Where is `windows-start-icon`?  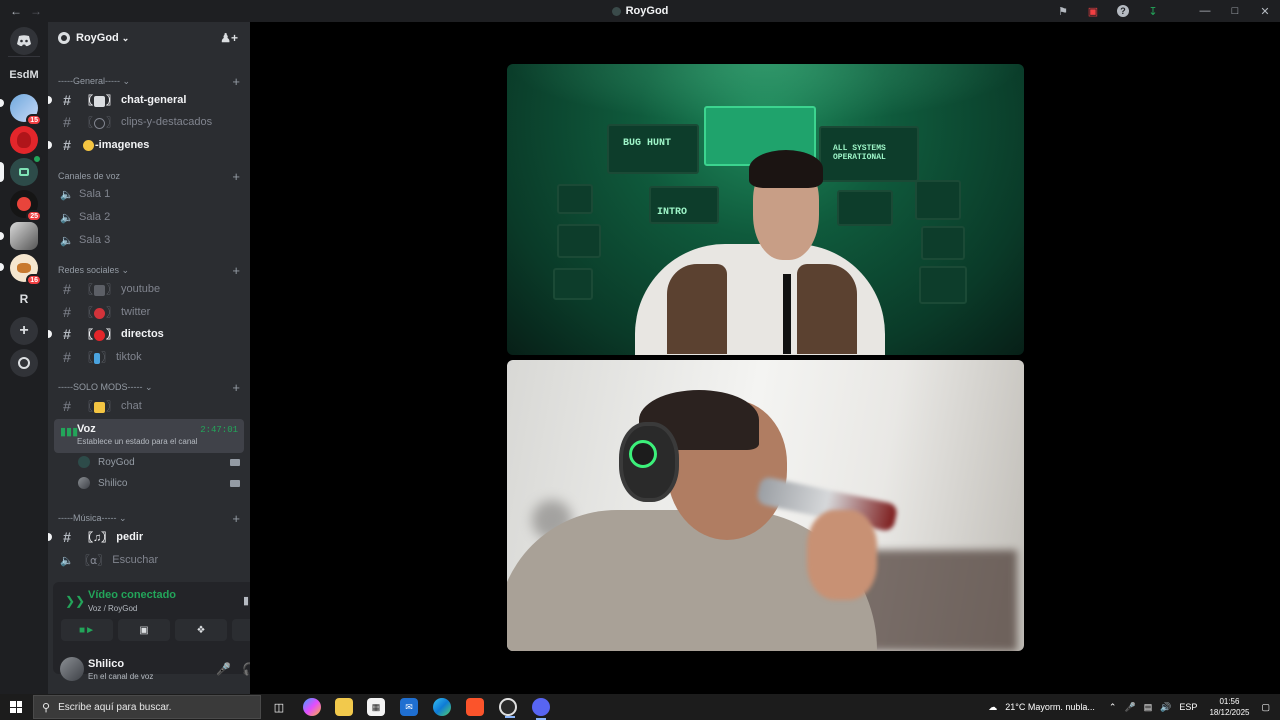
windows-start-icon is located at coordinates (16, 707).